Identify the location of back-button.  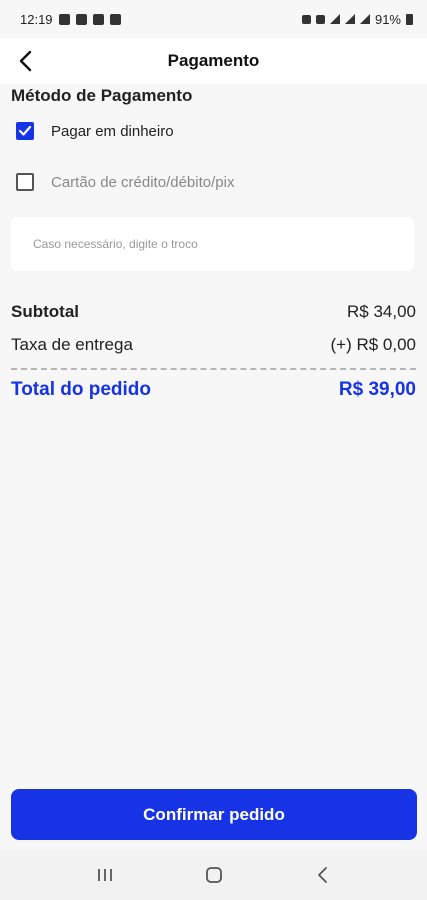
(26, 61).